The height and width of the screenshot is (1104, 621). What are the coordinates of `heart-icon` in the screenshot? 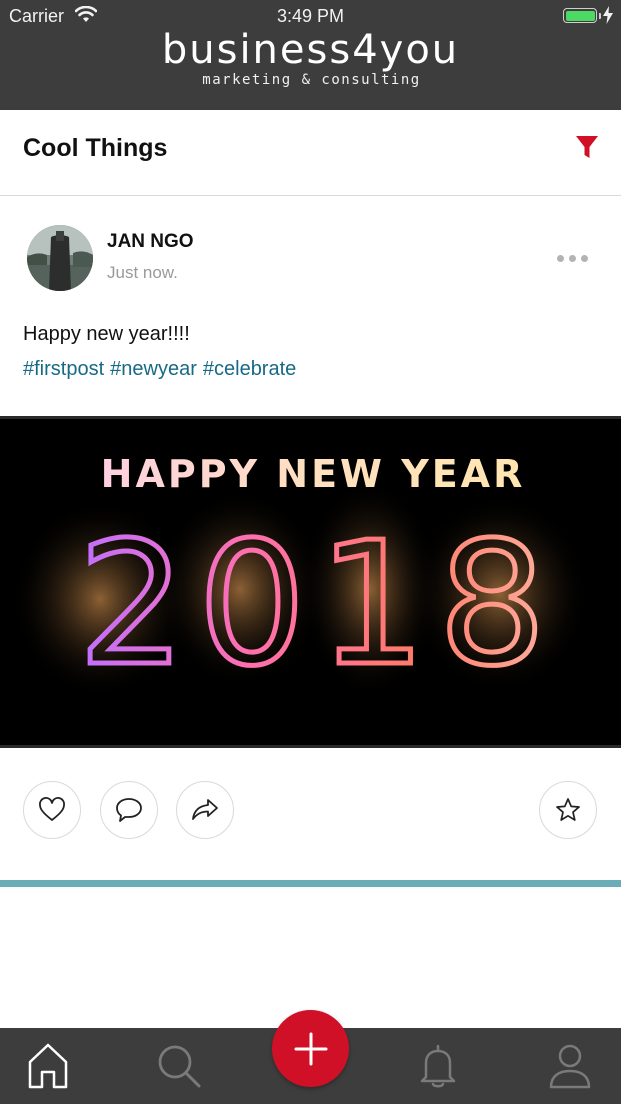 It's located at (52, 809).